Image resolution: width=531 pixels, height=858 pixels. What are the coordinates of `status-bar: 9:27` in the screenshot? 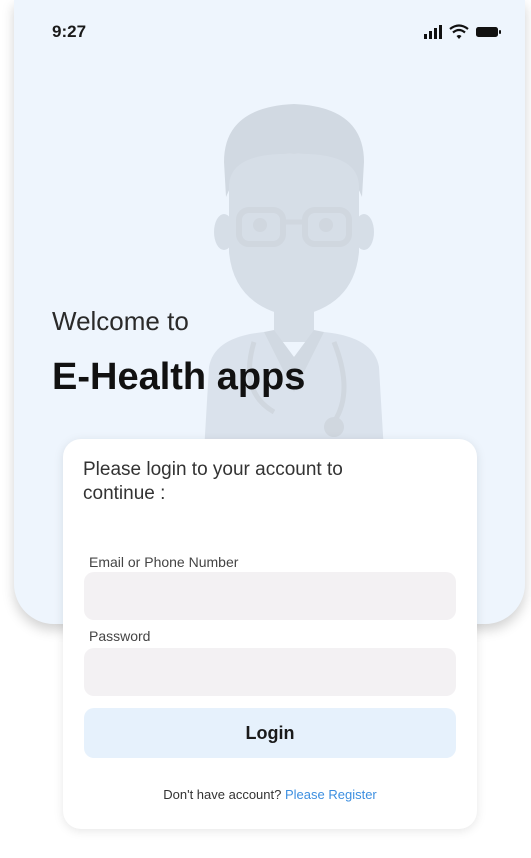 It's located at (265, 30).